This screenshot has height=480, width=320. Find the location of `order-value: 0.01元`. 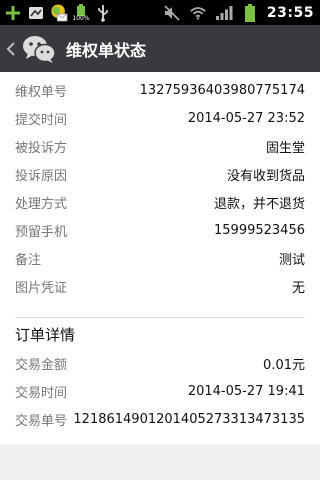

order-value: 0.01元 is located at coordinates (284, 365).